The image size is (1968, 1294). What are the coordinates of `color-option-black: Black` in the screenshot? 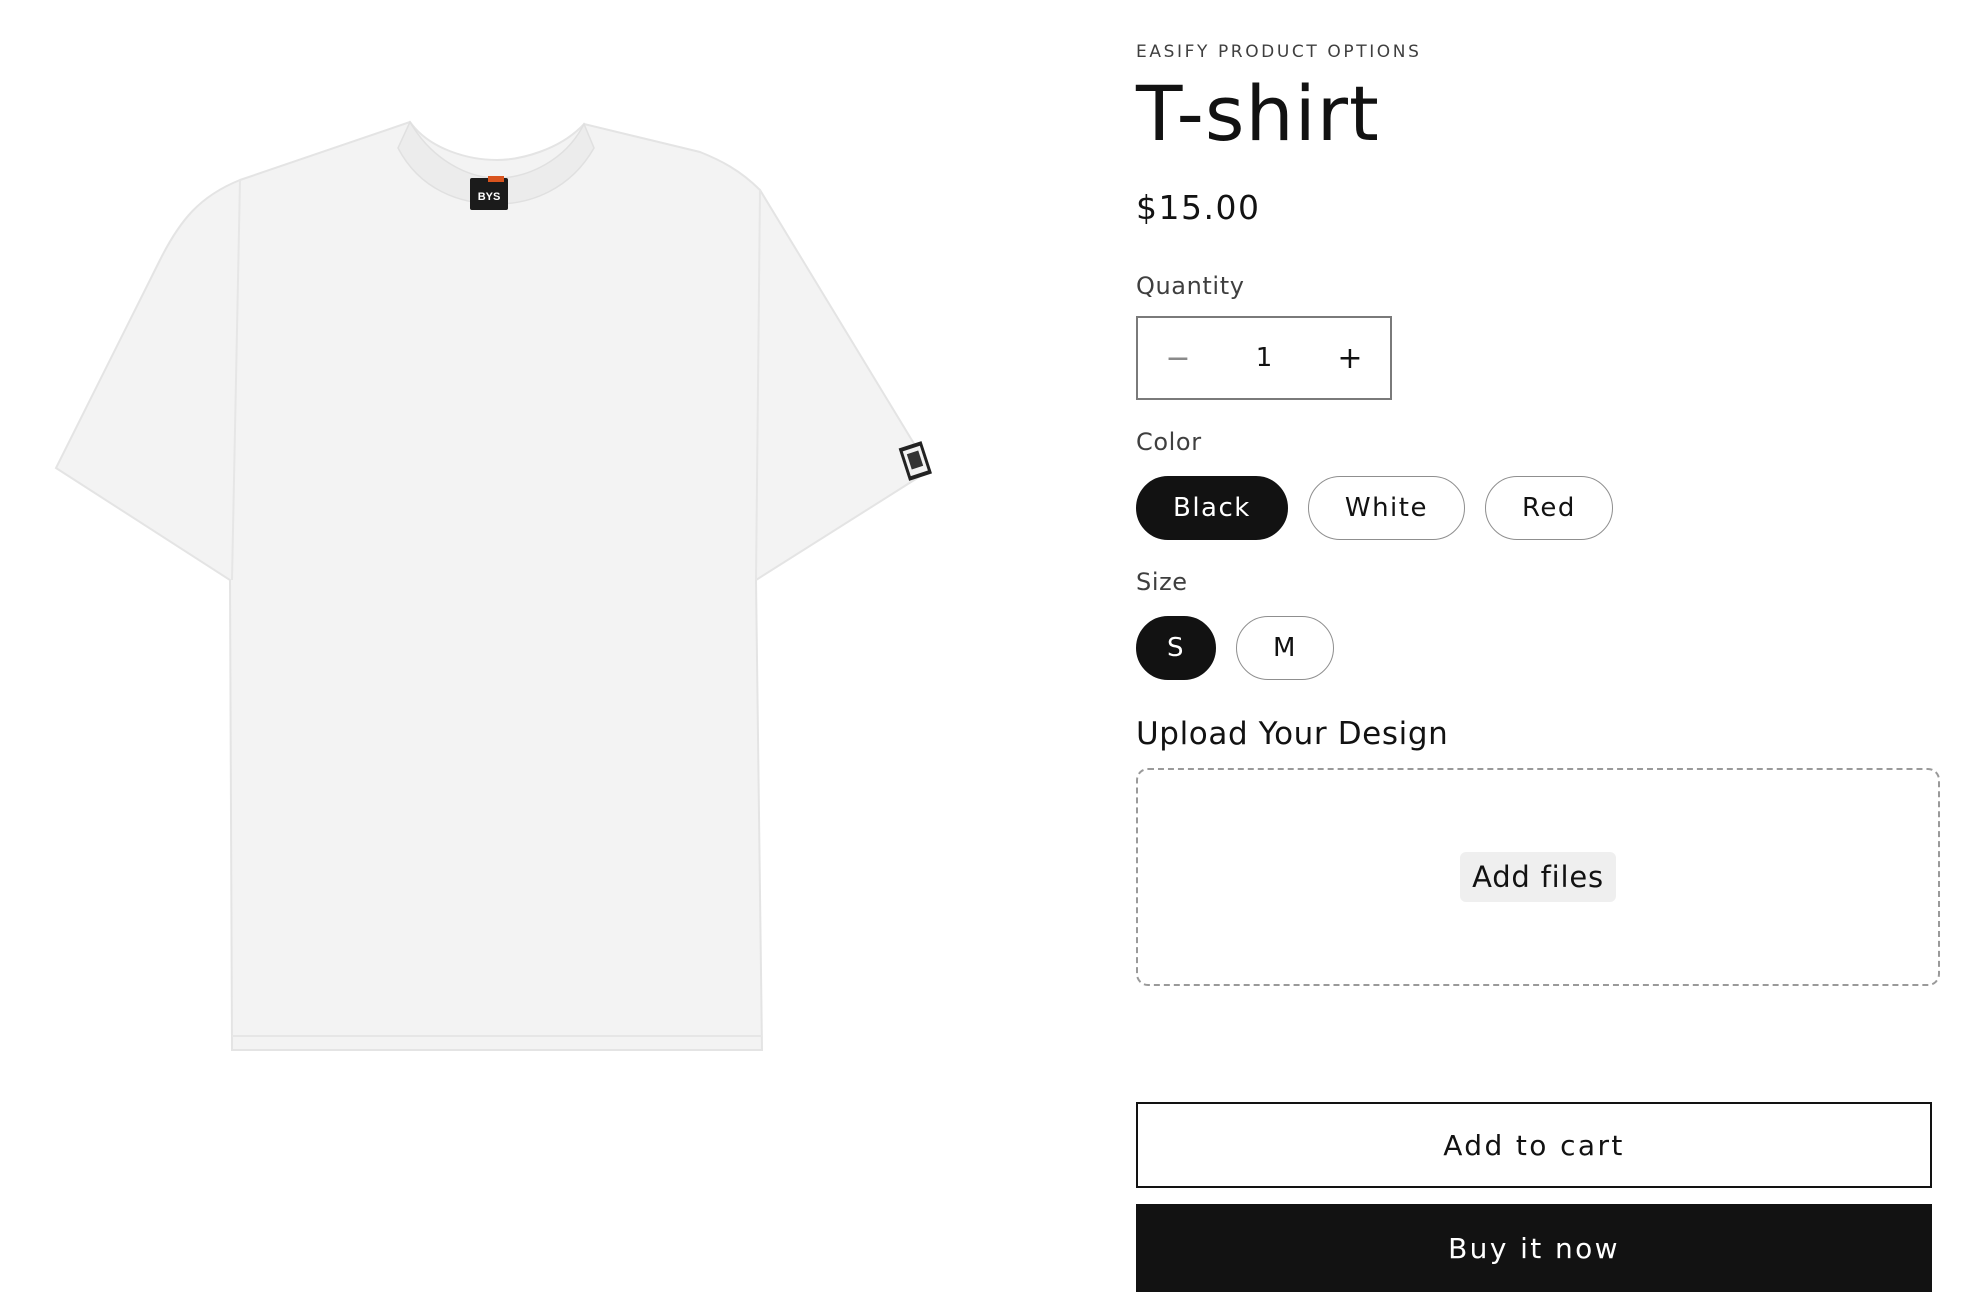 It's located at (1212, 508).